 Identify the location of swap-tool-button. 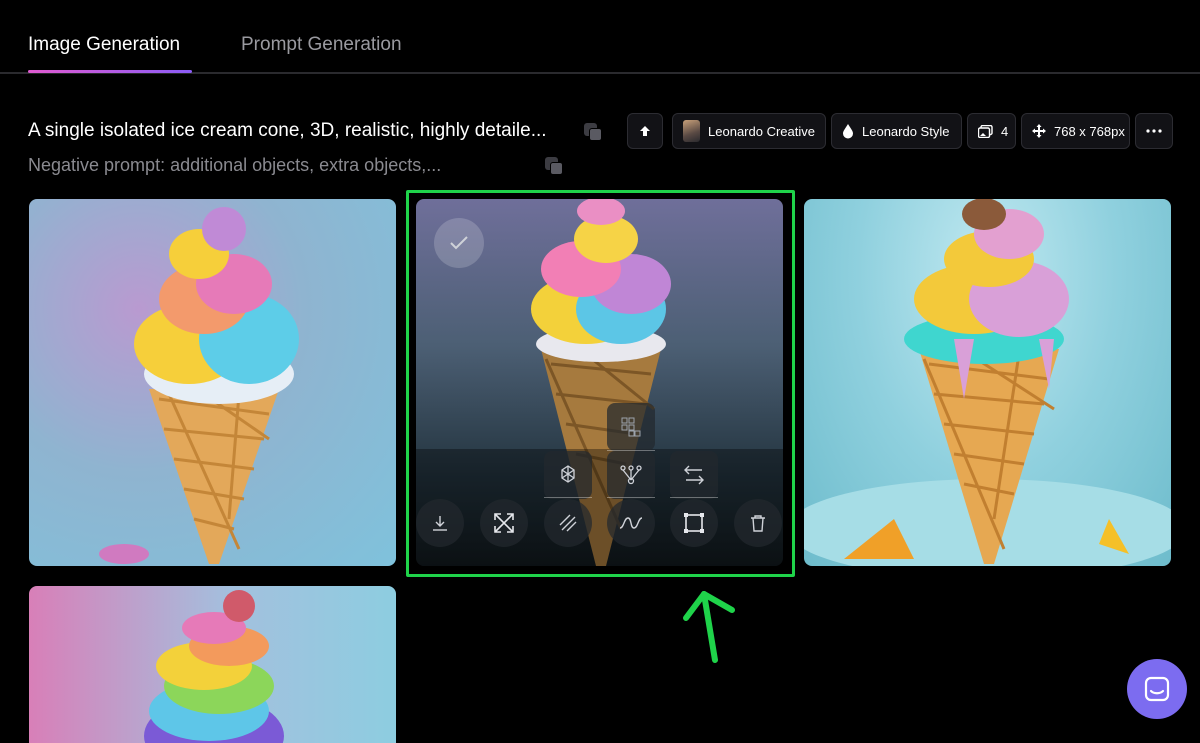
(694, 475).